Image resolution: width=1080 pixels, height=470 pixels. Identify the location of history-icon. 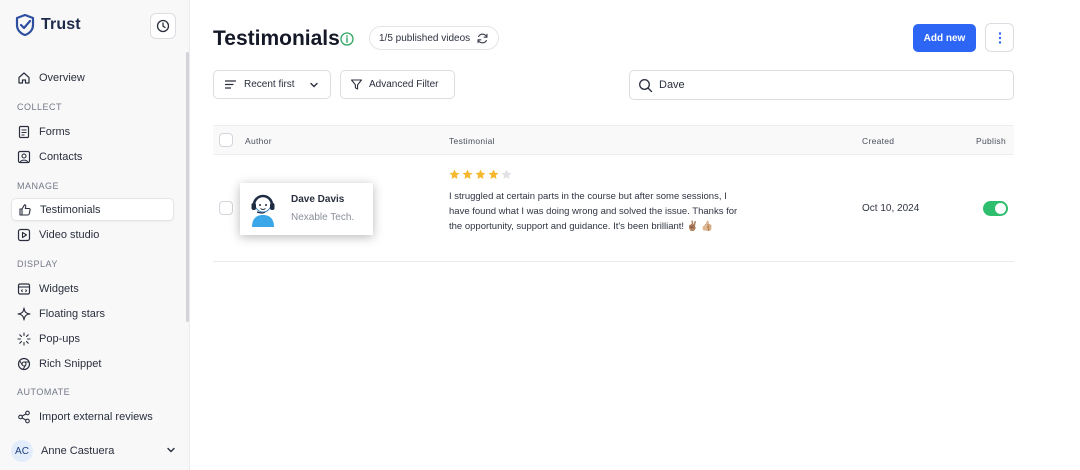
(163, 26).